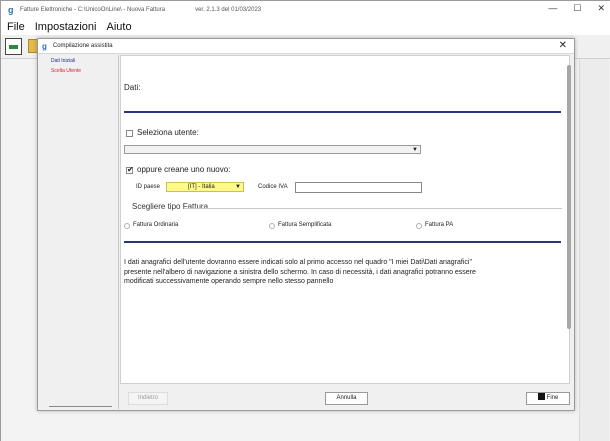  Describe the element at coordinates (63, 61) in the screenshot. I see `sidebar-item-dati-iniziali: Dati Iniziali` at that location.